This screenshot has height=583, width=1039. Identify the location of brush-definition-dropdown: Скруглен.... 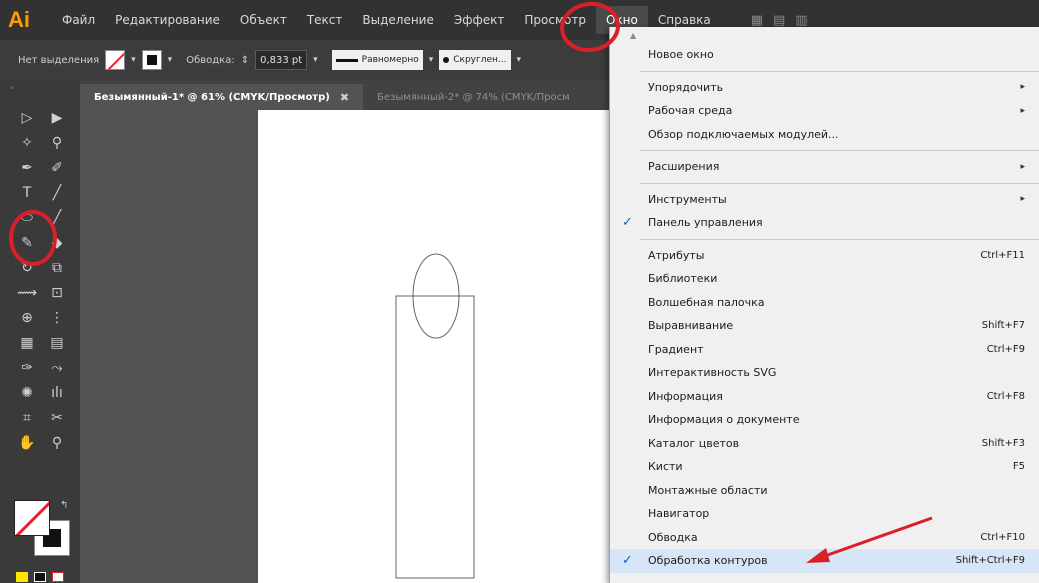
(475, 60).